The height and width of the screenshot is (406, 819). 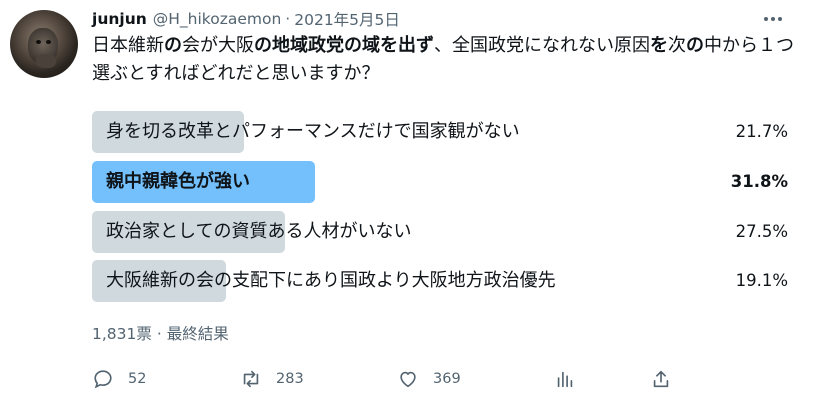 I want to click on analytics-icon, so click(x=565, y=379).